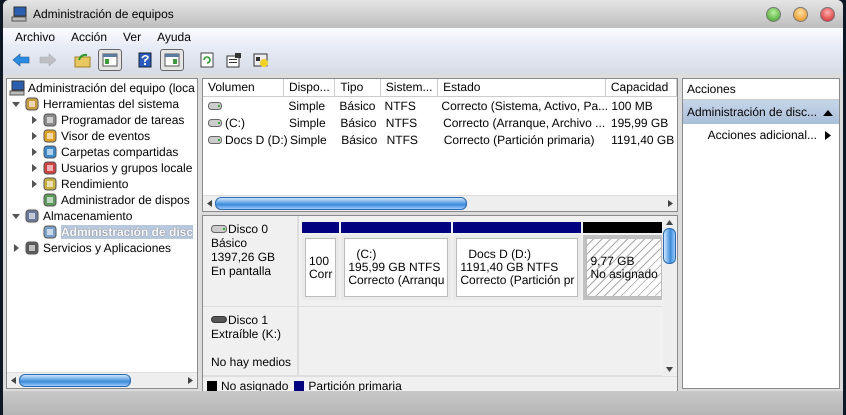 The width and height of the screenshot is (846, 415). Describe the element at coordinates (519, 139) in the screenshot. I see `table-cell: Correcto (Partición primaria)` at that location.